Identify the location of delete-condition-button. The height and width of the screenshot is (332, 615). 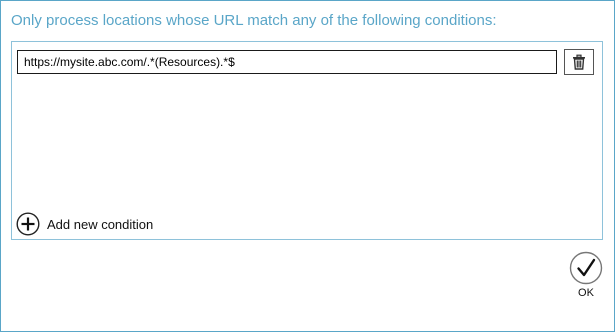
(579, 62).